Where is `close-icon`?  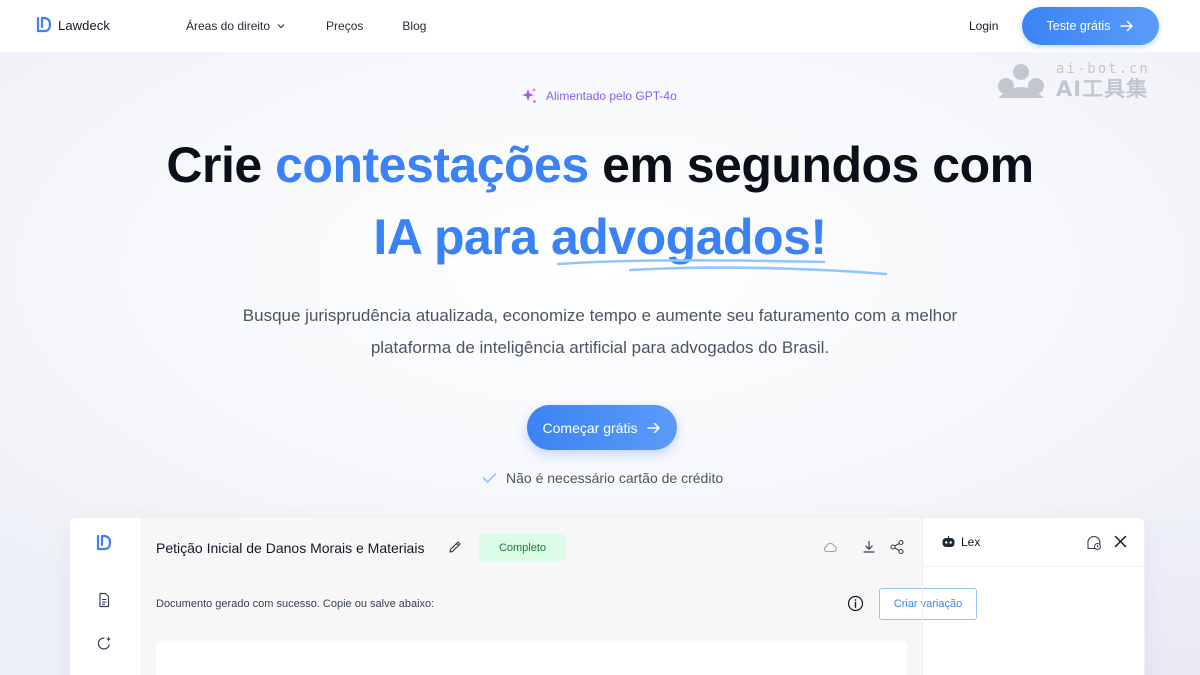
close-icon is located at coordinates (1120, 541).